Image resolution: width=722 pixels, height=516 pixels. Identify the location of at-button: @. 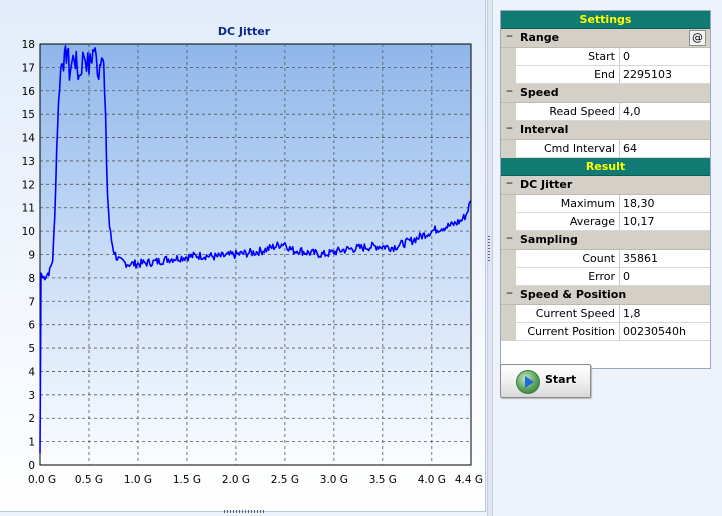
(697, 38).